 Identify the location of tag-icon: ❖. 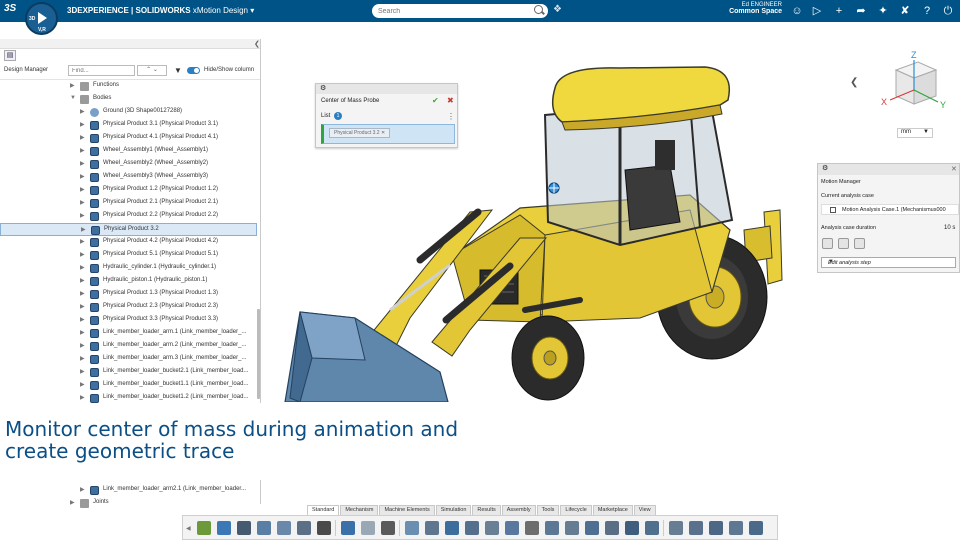
(558, 10).